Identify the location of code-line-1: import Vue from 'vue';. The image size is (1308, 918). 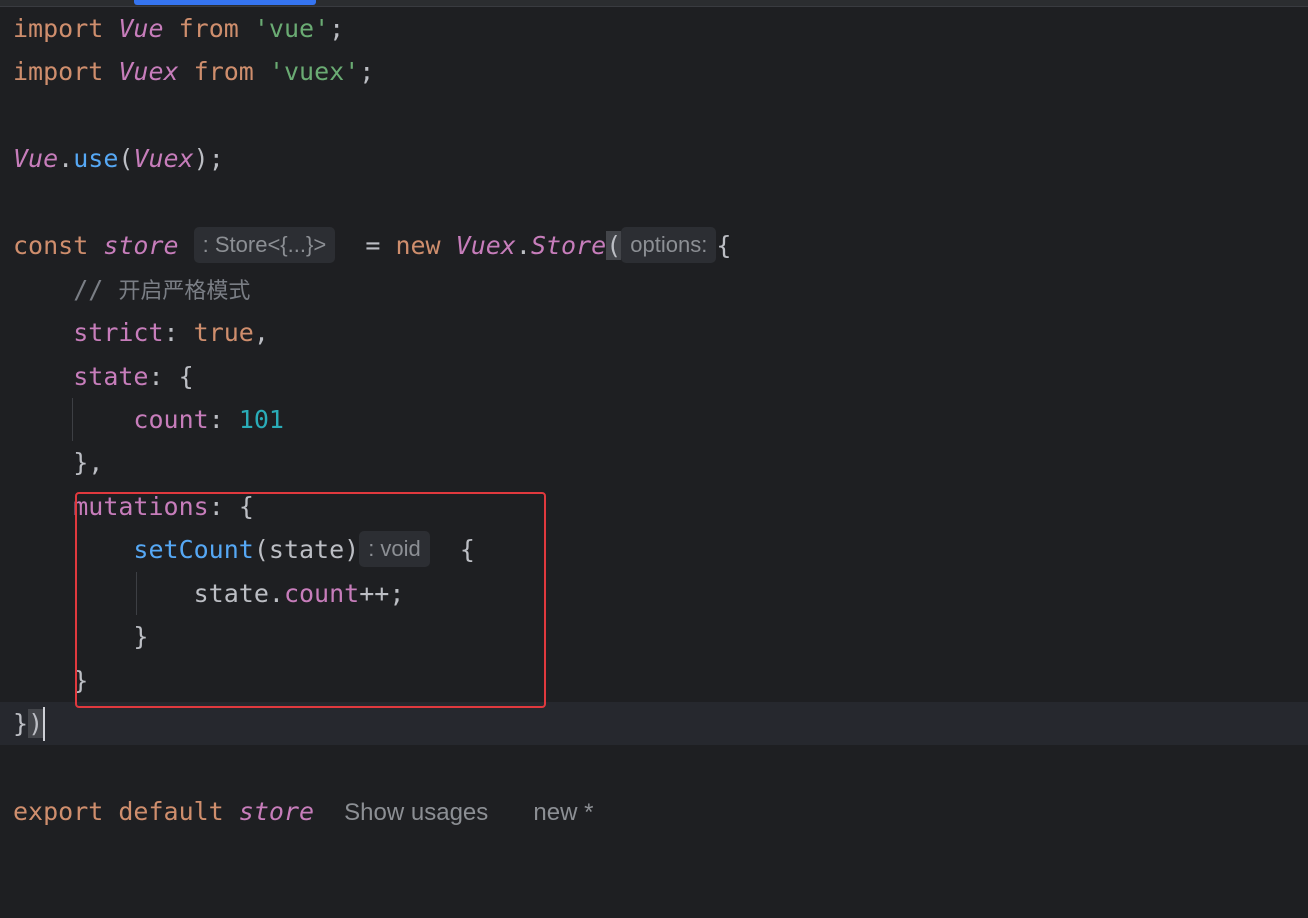
(654, 28).